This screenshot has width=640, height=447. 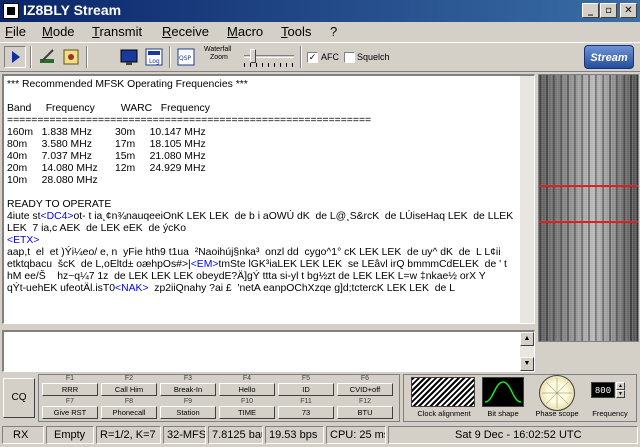 What do you see at coordinates (527, 339) in the screenshot?
I see `tx-scroll-up-button: ▲` at bounding box center [527, 339].